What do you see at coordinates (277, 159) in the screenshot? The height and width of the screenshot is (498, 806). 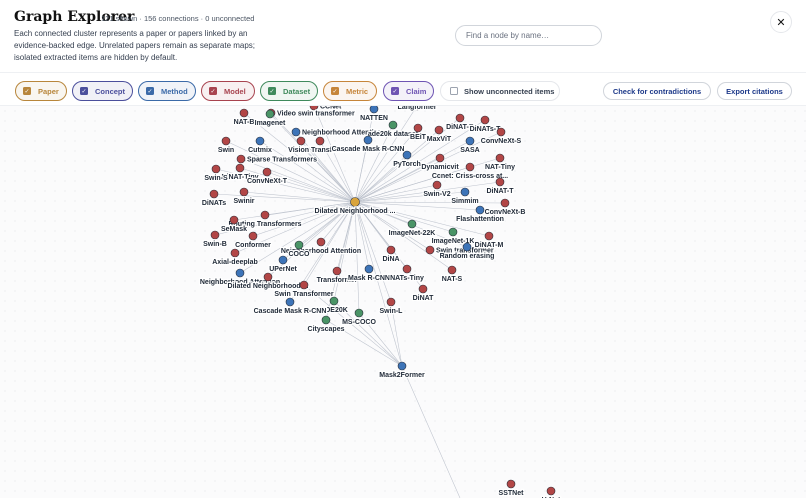 I see `graph-node: Sparse Transformers` at bounding box center [277, 159].